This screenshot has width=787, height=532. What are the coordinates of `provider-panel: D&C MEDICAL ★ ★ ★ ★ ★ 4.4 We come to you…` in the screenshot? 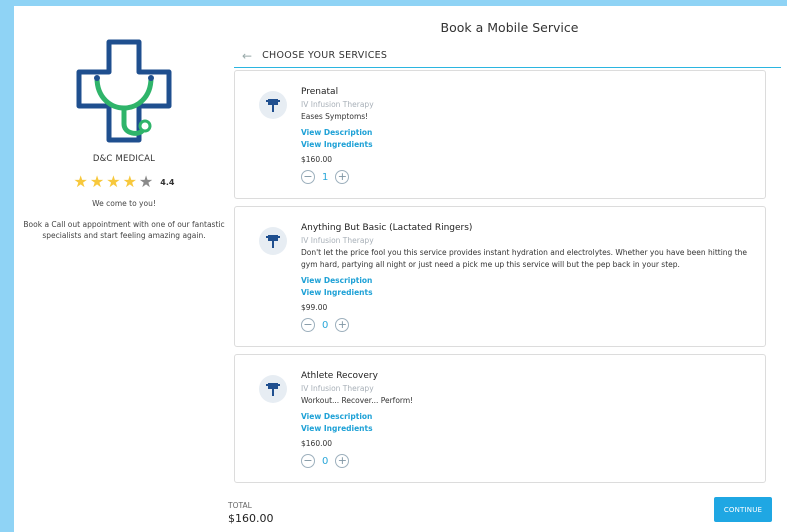 It's located at (124, 136).